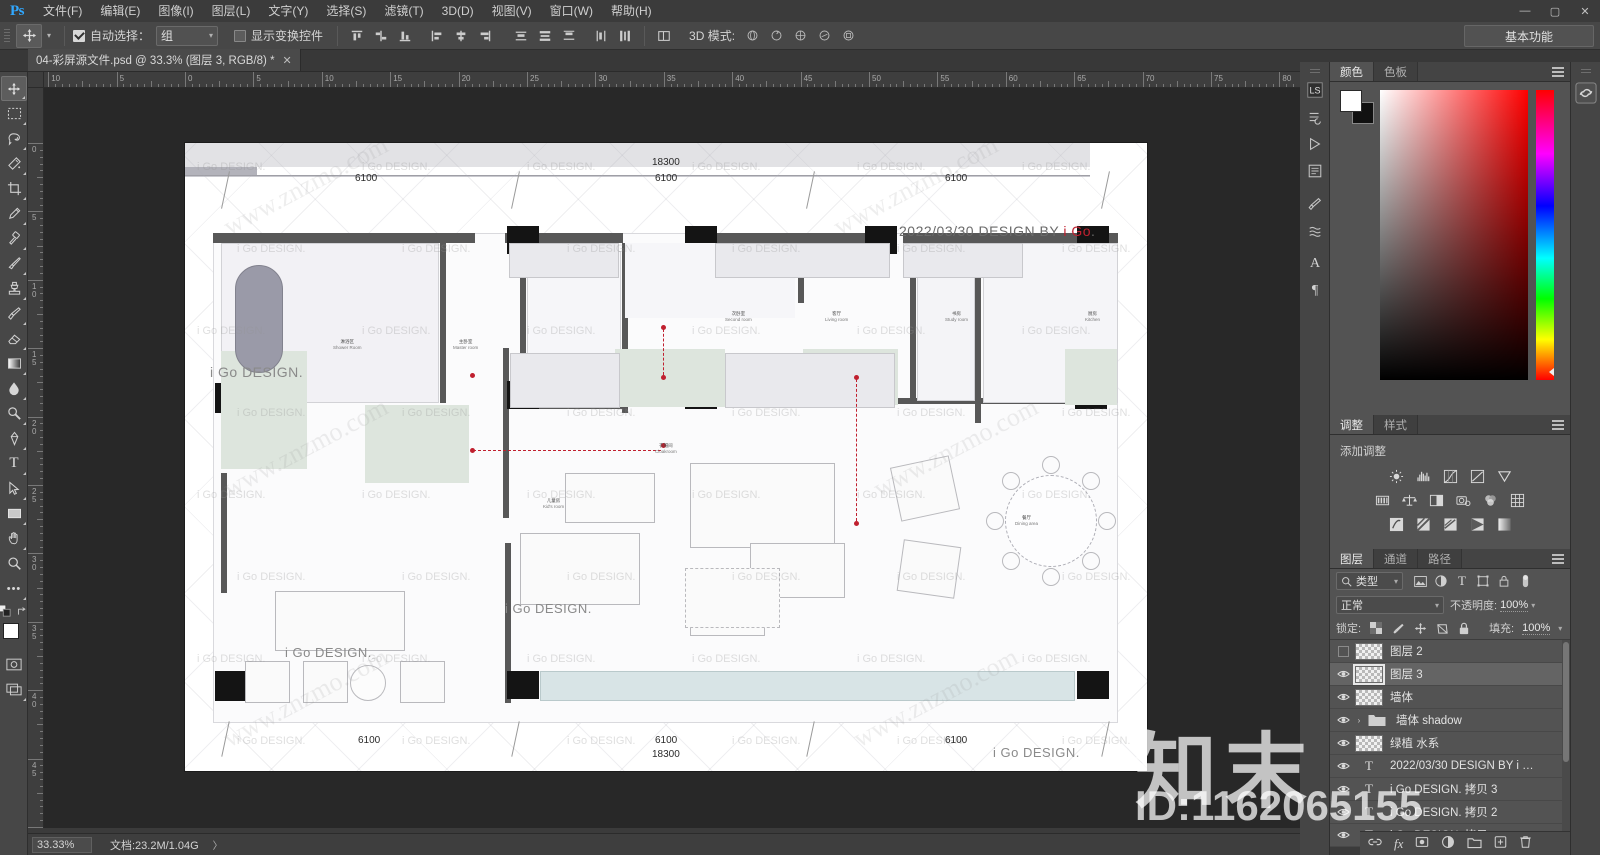  Describe the element at coordinates (29, 35) in the screenshot. I see `move-tool-icon` at that location.